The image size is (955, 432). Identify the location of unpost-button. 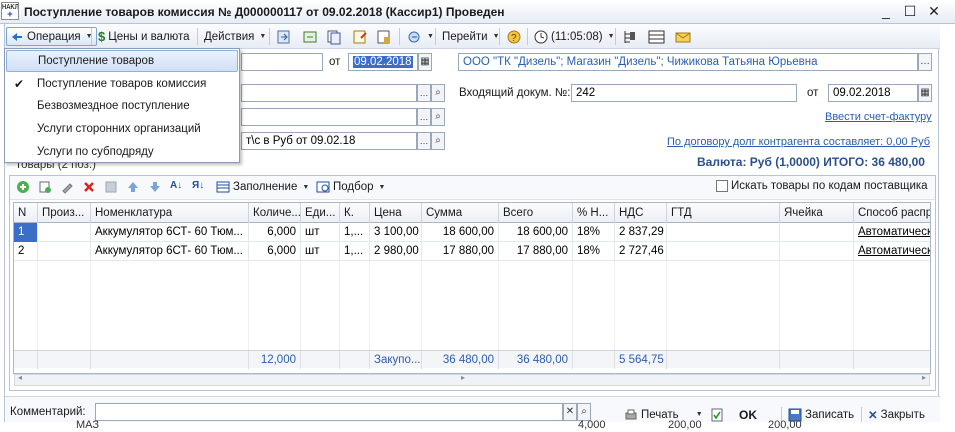
(384, 36).